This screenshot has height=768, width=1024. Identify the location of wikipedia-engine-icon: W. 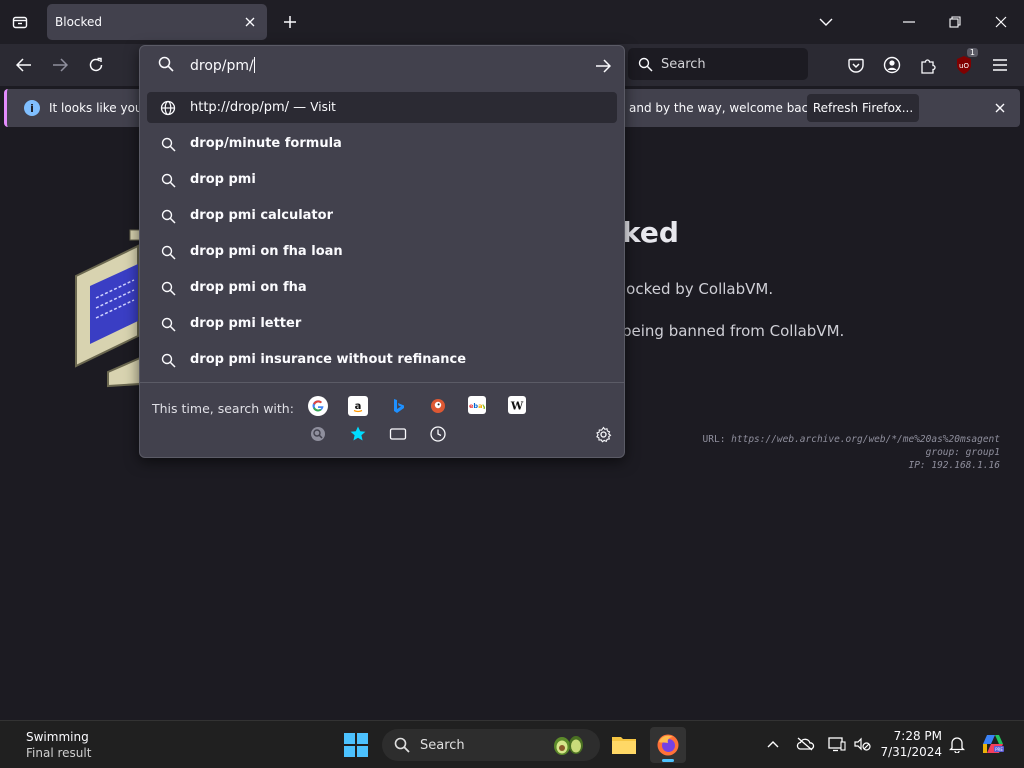
(517, 405).